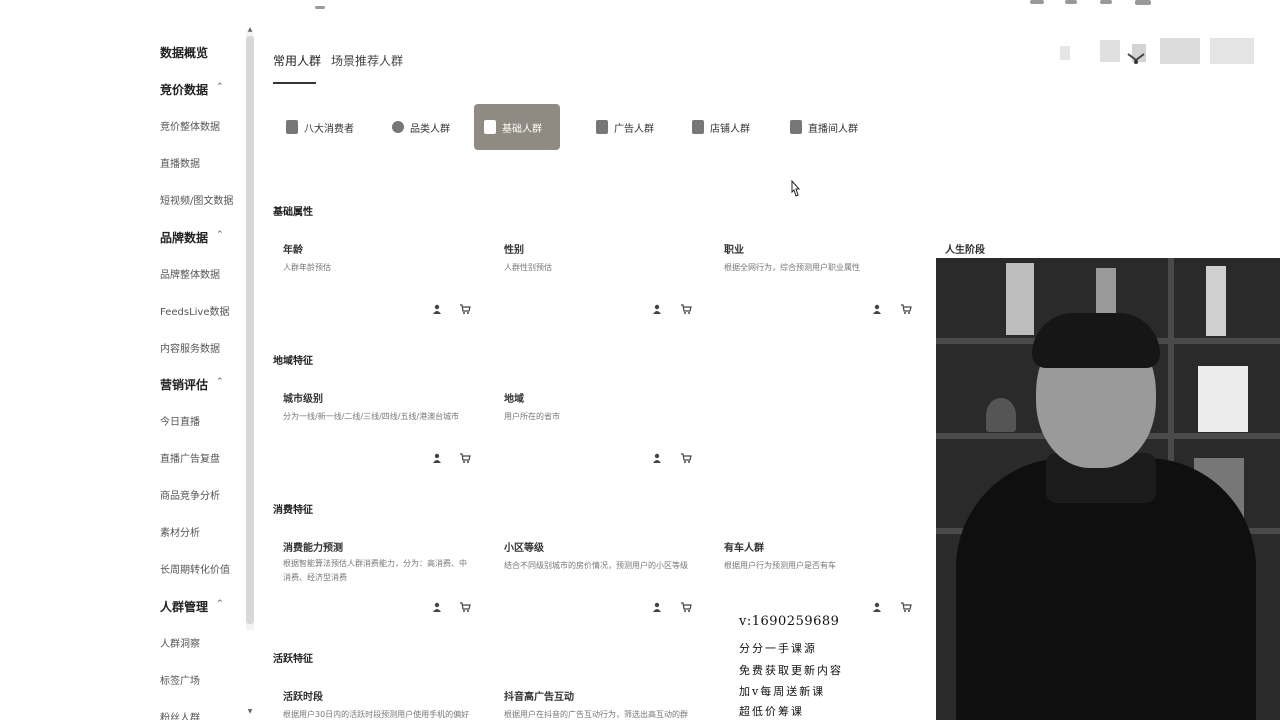 This screenshot has width=1280, height=720. What do you see at coordinates (180, 642) in the screenshot?
I see `sidebar-item-audience-insight: 人群洞察` at bounding box center [180, 642].